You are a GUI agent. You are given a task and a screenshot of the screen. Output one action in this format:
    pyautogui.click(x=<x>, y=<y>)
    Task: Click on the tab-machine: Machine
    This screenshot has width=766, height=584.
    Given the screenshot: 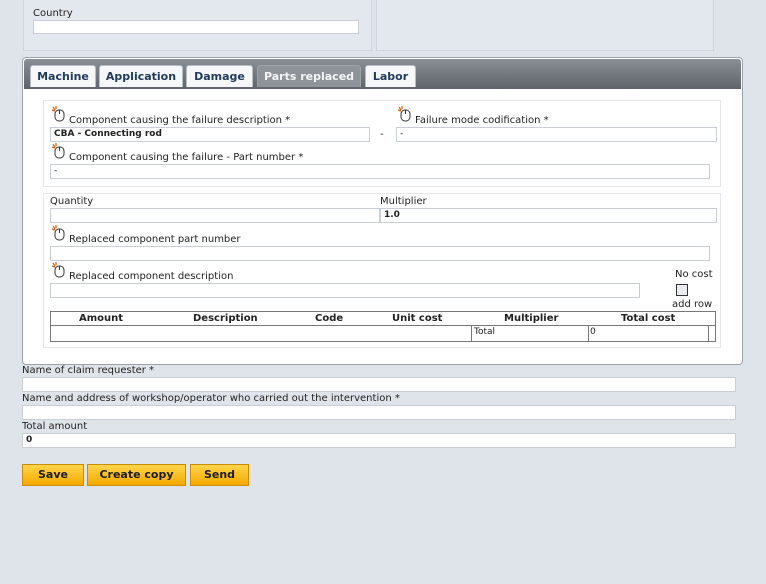 What is the action you would take?
    pyautogui.click(x=63, y=76)
    